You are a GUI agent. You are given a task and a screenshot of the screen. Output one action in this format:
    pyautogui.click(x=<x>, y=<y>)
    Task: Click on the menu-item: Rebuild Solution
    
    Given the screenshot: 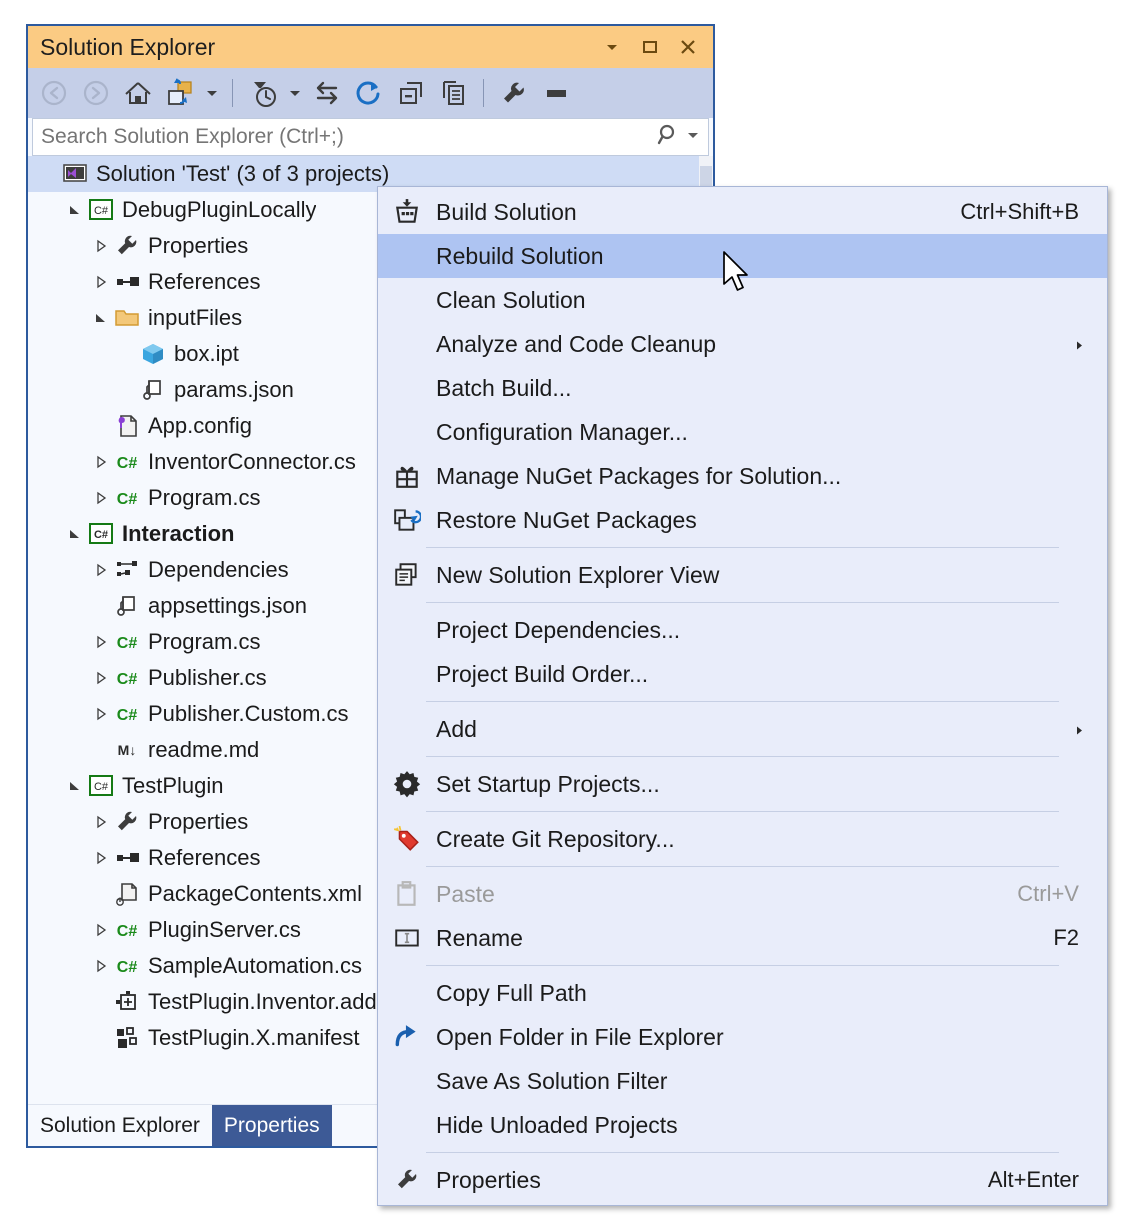 What is the action you would take?
    pyautogui.click(x=742, y=256)
    